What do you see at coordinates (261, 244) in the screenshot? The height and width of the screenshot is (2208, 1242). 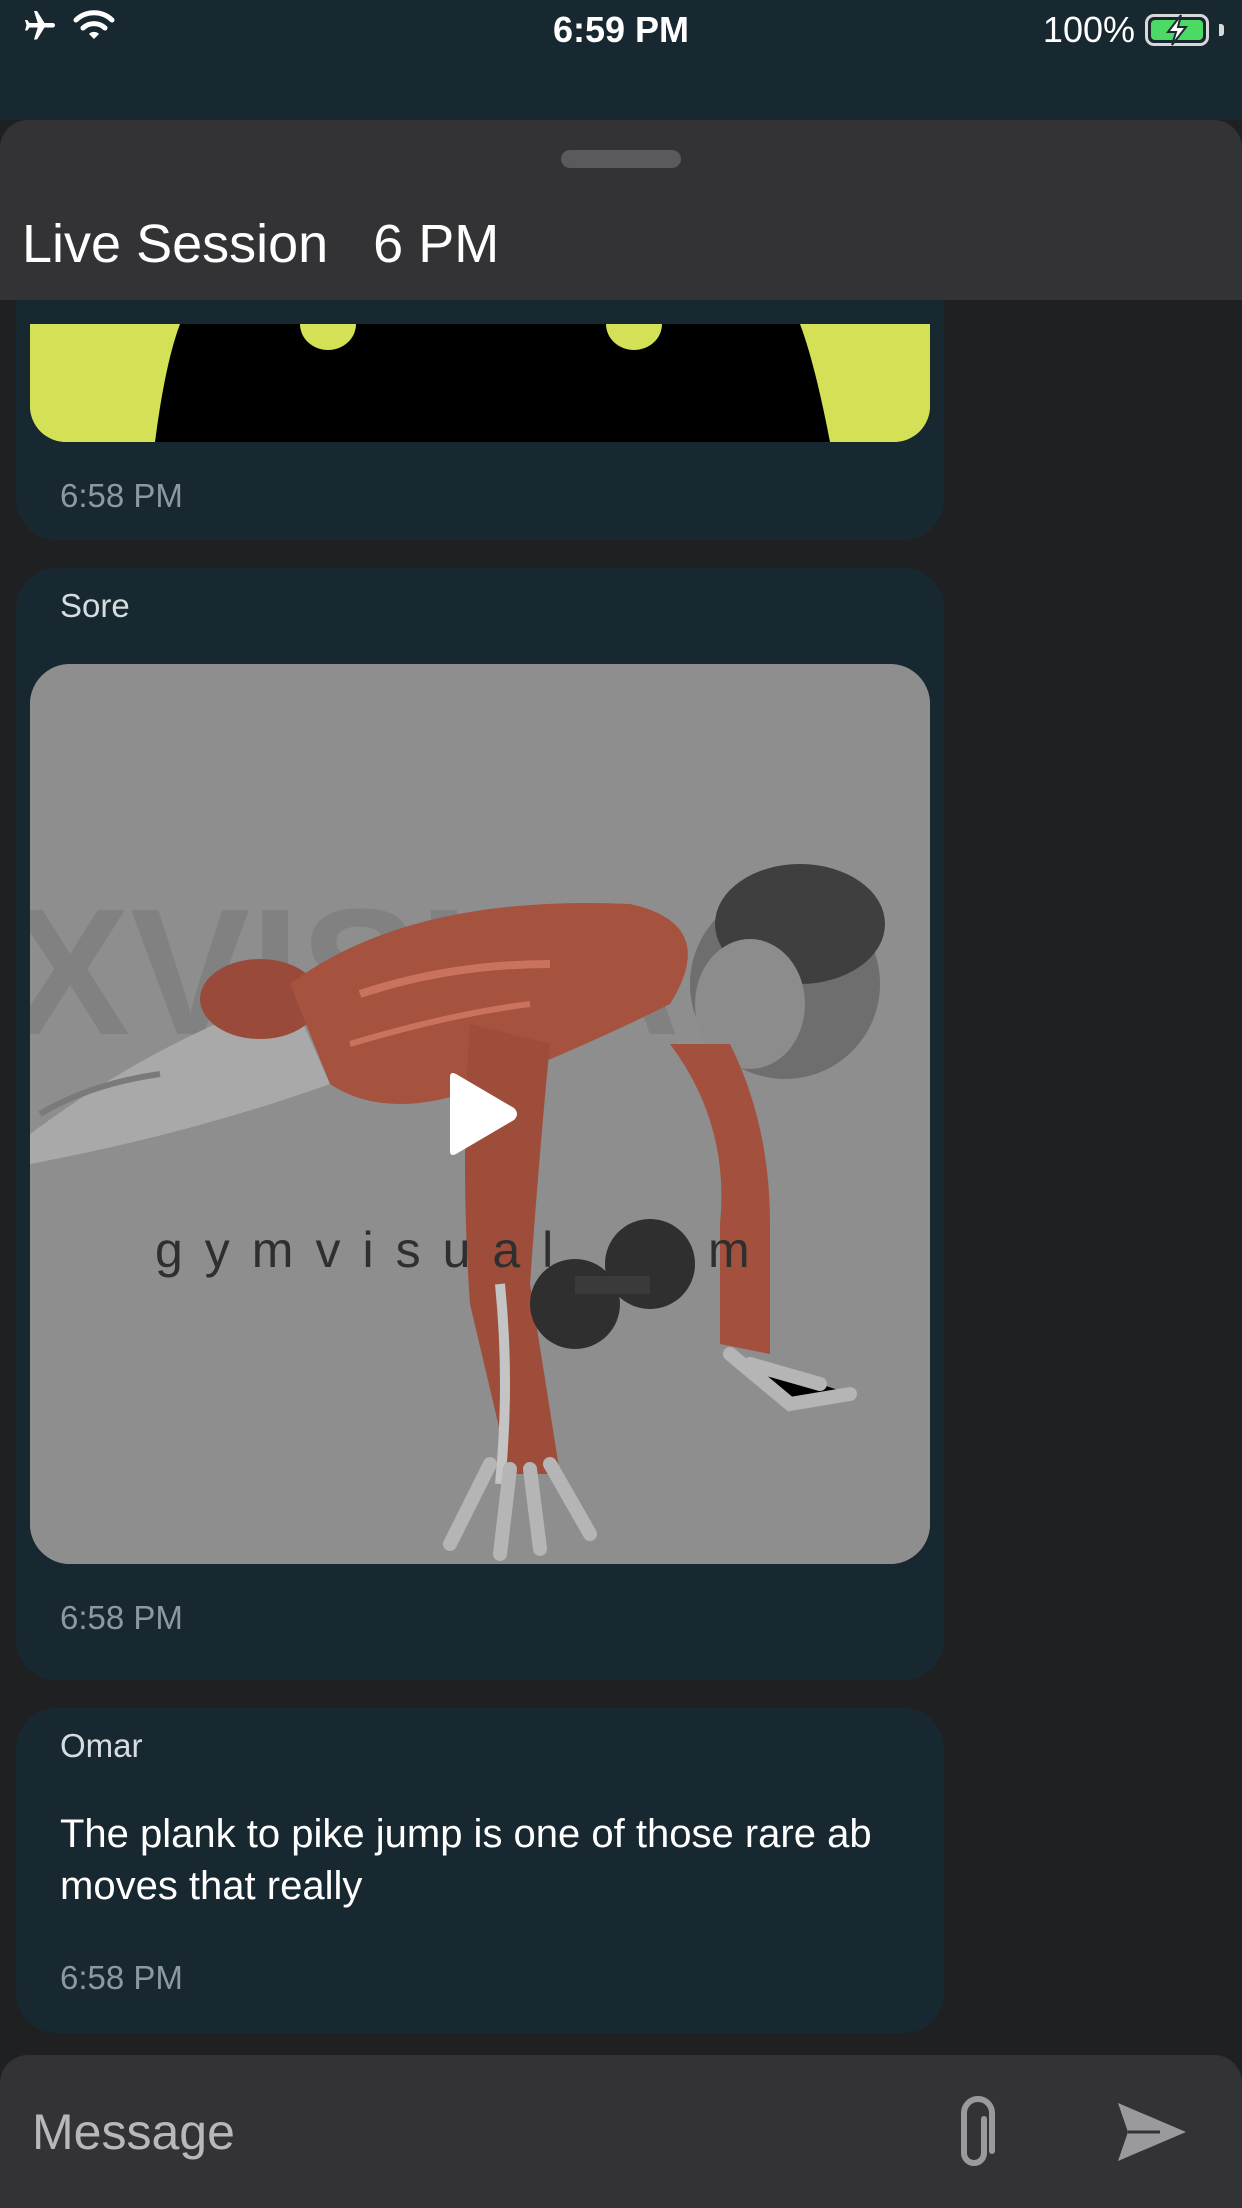 I see `page-title: Live Session 6 PM` at bounding box center [261, 244].